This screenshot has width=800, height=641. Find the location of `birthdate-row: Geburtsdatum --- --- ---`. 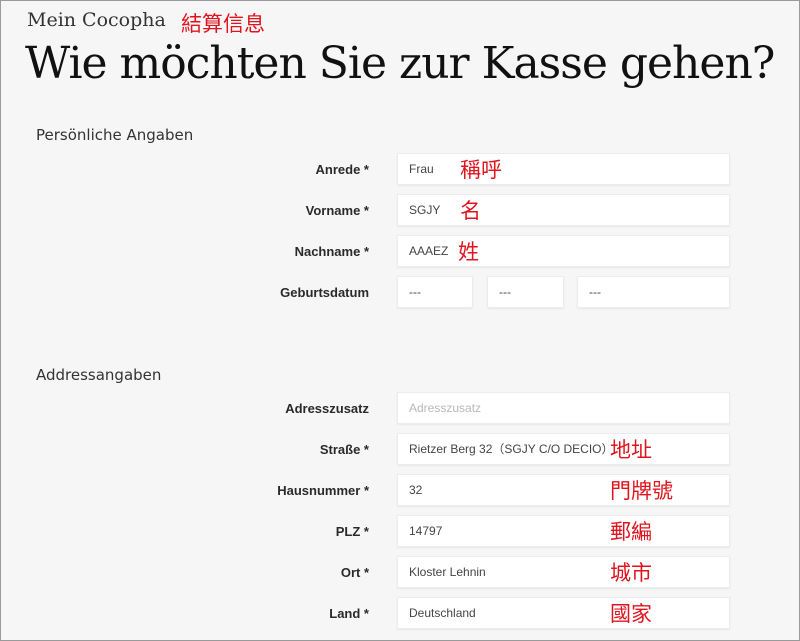

birthdate-row: Geburtsdatum --- --- --- is located at coordinates (400, 293).